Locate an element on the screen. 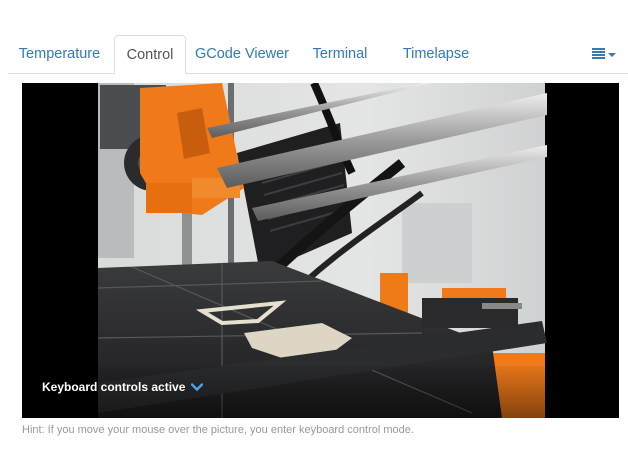 The height and width of the screenshot is (472, 628). caret-down-icon is located at coordinates (612, 55).